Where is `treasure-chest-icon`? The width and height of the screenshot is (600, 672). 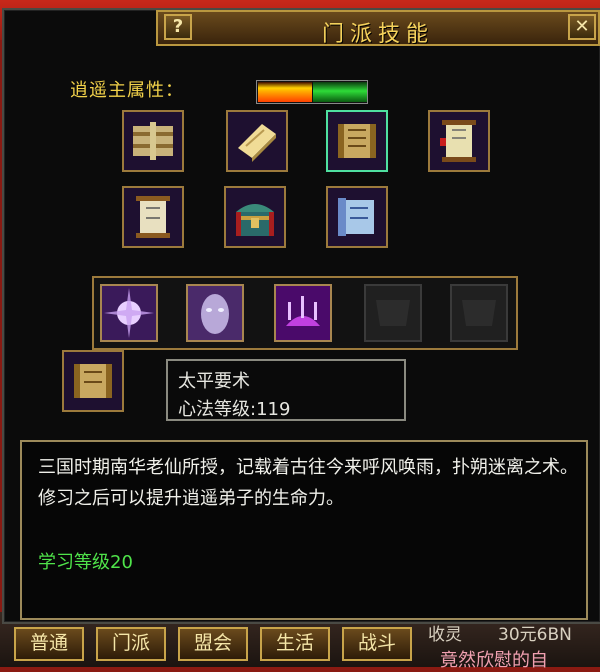 treasure-chest-icon is located at coordinates (255, 220).